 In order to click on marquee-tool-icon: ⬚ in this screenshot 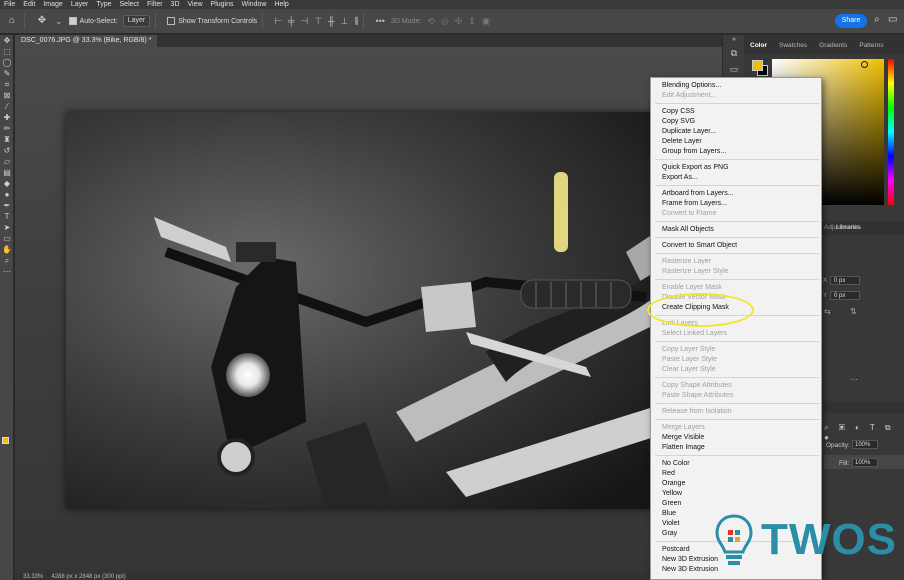, I will do `click(7, 51)`.